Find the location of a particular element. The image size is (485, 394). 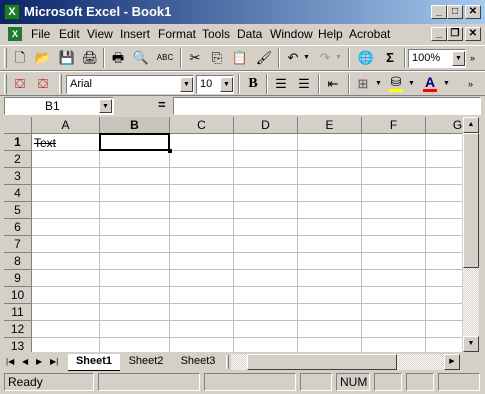

scroll-down-button: ▼ is located at coordinates (471, 344).